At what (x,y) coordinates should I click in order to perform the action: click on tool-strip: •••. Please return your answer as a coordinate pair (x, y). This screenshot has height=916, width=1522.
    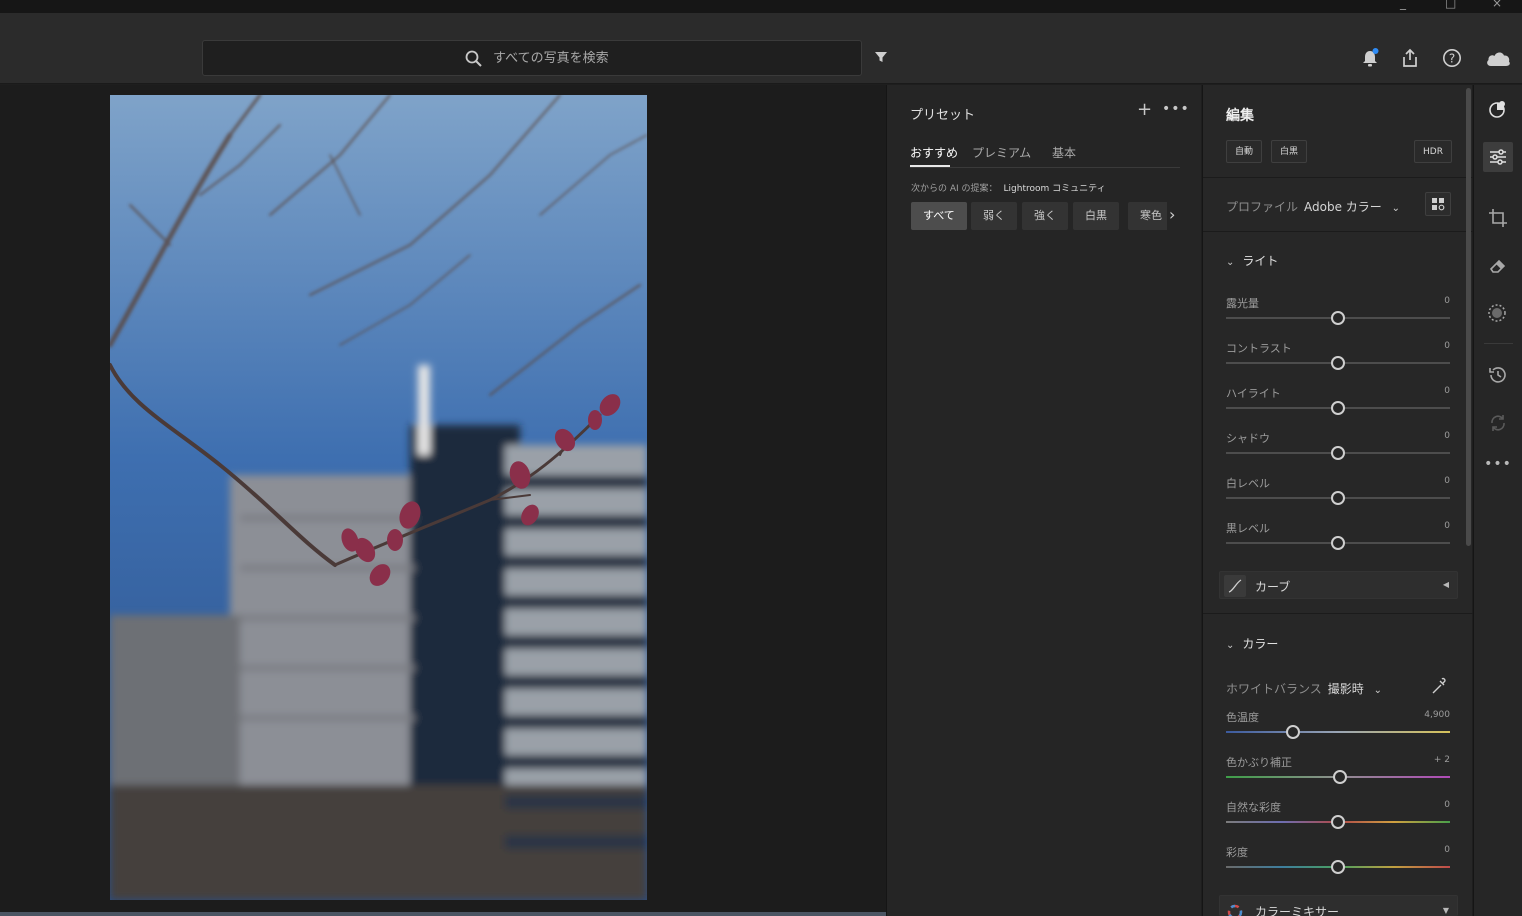
    Looking at the image, I should click on (1497, 500).